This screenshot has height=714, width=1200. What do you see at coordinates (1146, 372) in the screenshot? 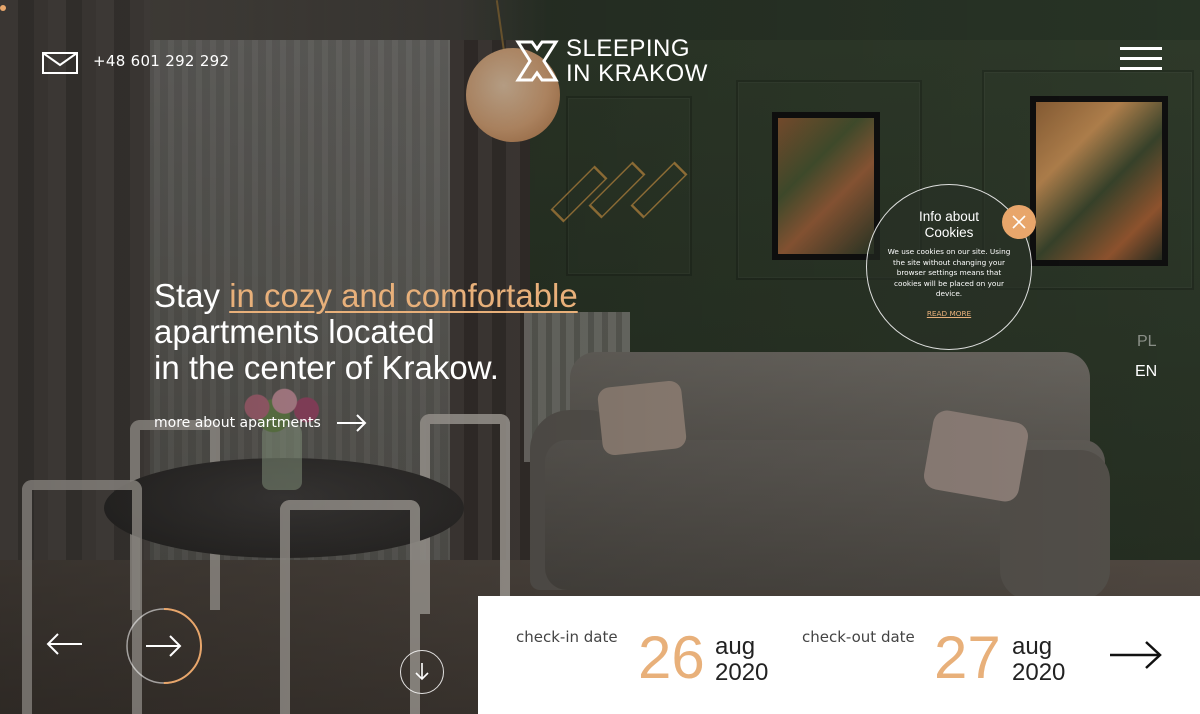
I see `language-option-en: EN` at bounding box center [1146, 372].